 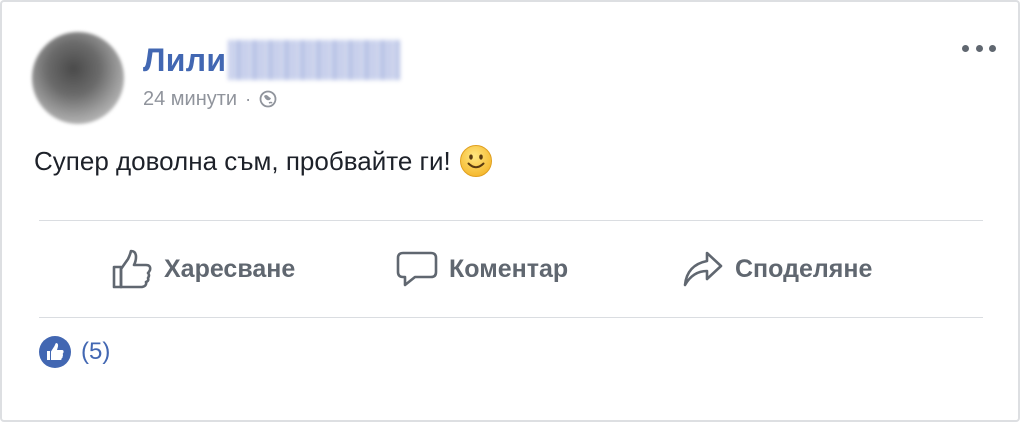 What do you see at coordinates (96, 351) in the screenshot?
I see `reaction-count: (5)` at bounding box center [96, 351].